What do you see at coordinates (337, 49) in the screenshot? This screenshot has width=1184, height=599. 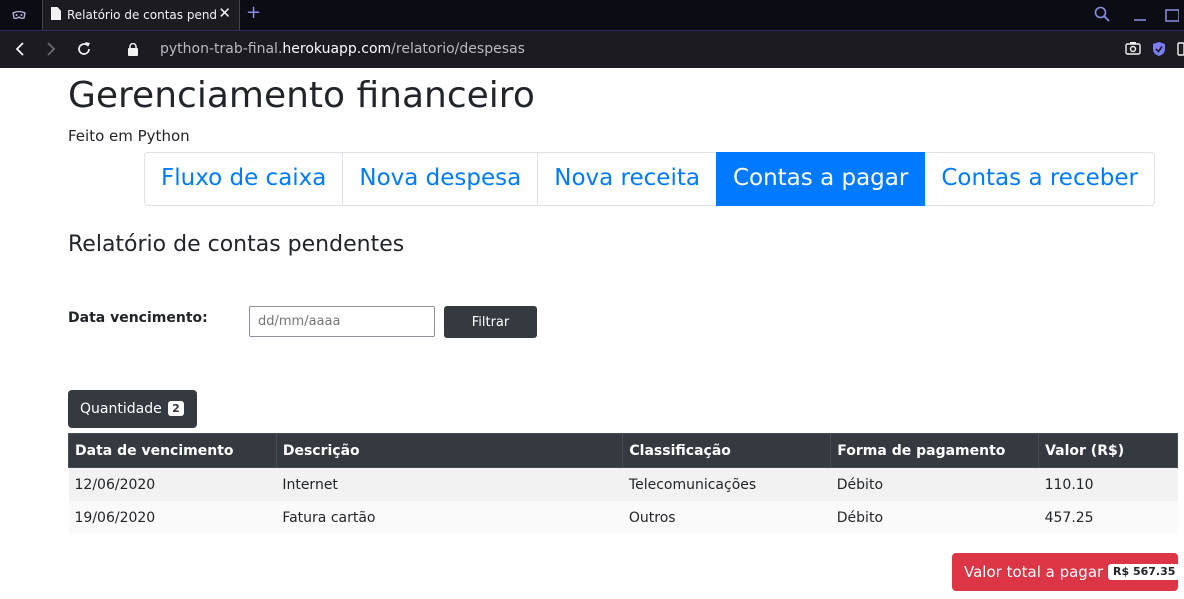 I see `url-domain: herokuapp.com` at bounding box center [337, 49].